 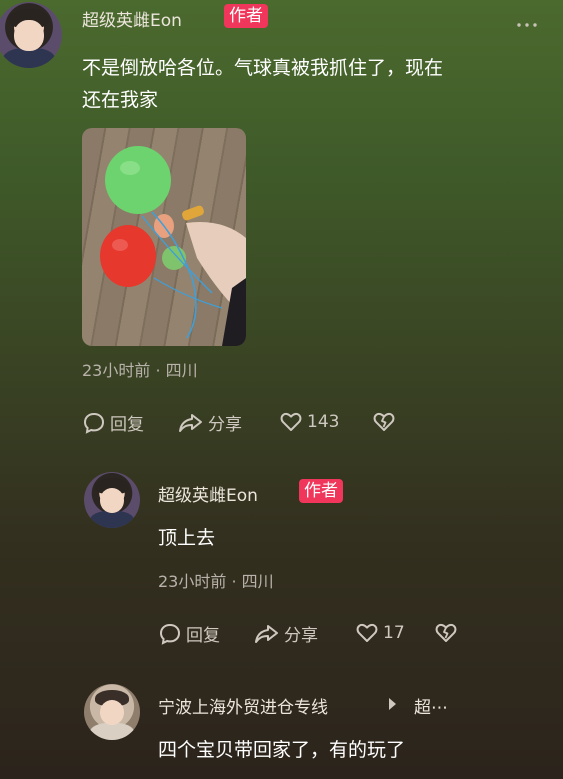 I want to click on comment-image, so click(x=164, y=237).